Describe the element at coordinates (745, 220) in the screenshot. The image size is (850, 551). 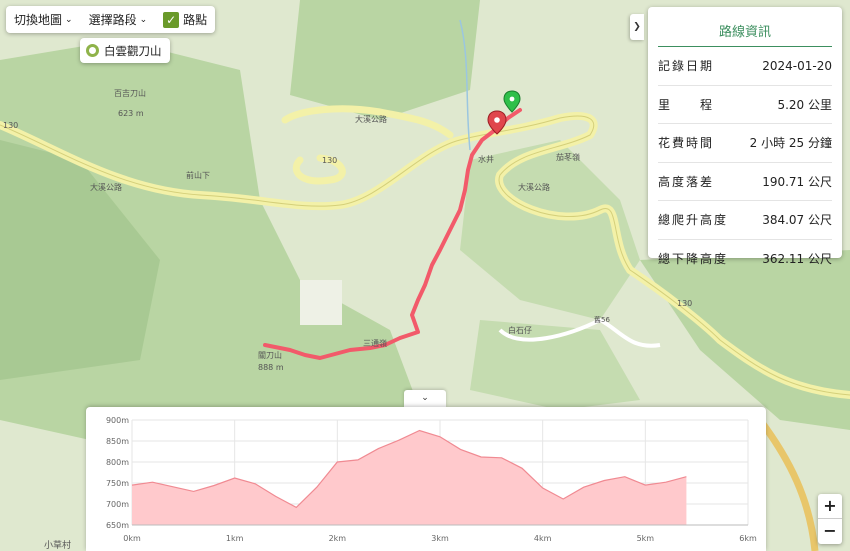
I see `info-row: 總爬升高度 384.07 公尺` at that location.